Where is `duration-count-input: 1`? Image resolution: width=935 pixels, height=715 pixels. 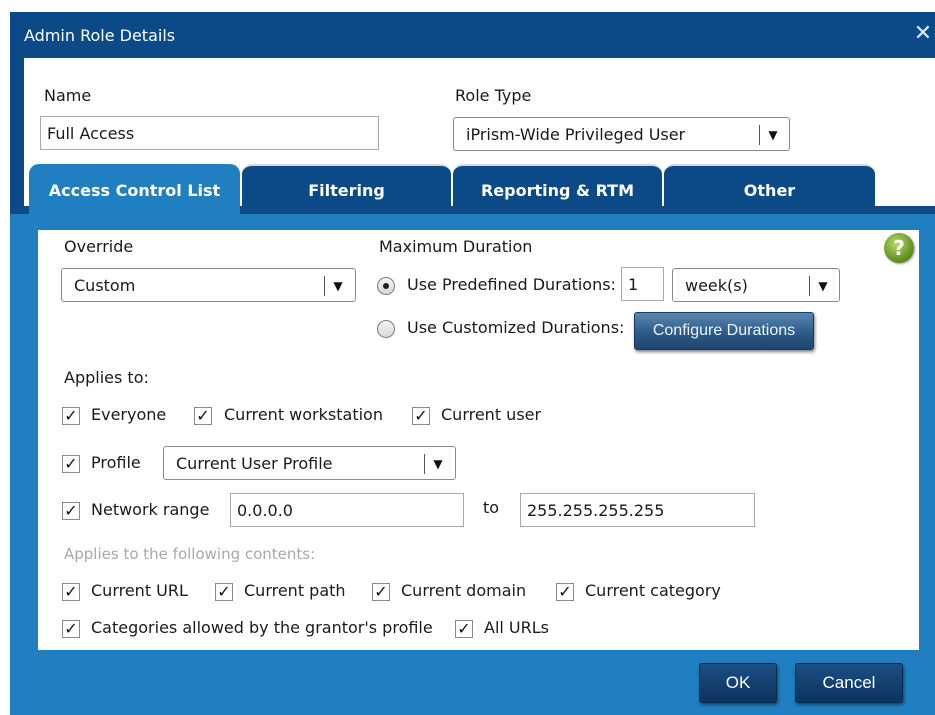
duration-count-input: 1 is located at coordinates (642, 284).